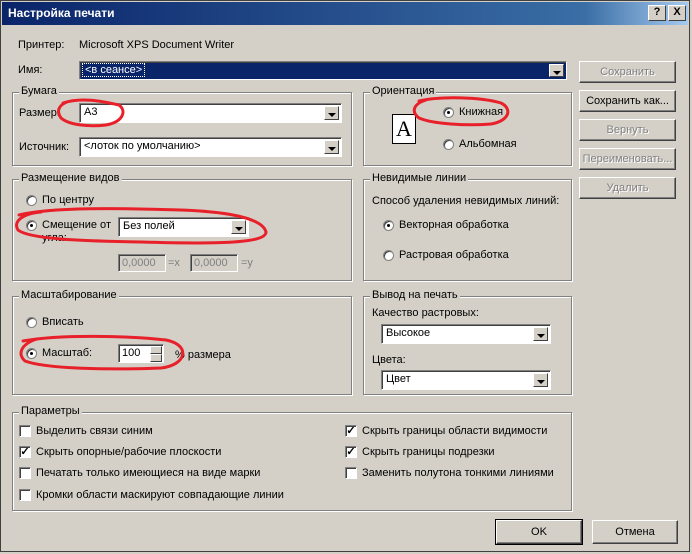 The height and width of the screenshot is (554, 692). Describe the element at coordinates (31, 200) in the screenshot. I see `center-radio` at that location.